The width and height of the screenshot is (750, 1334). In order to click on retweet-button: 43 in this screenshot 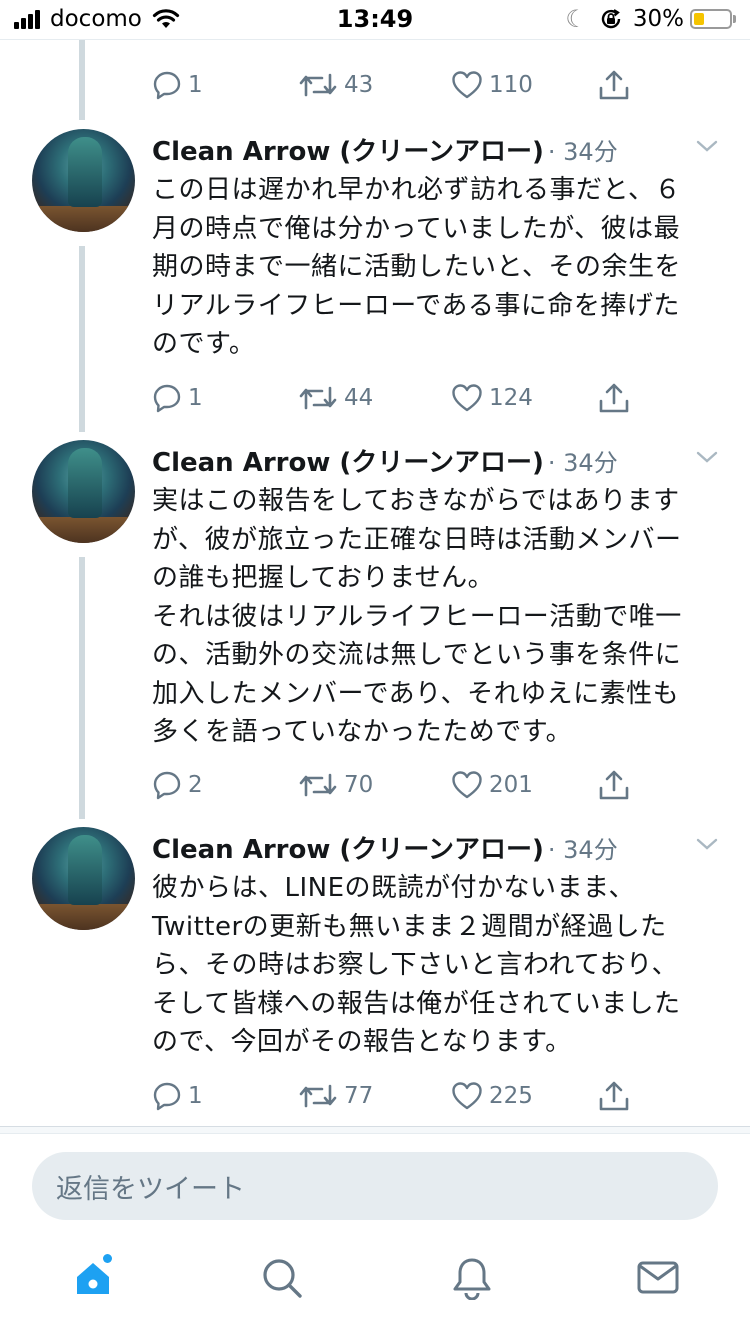, I will do `click(335, 85)`.